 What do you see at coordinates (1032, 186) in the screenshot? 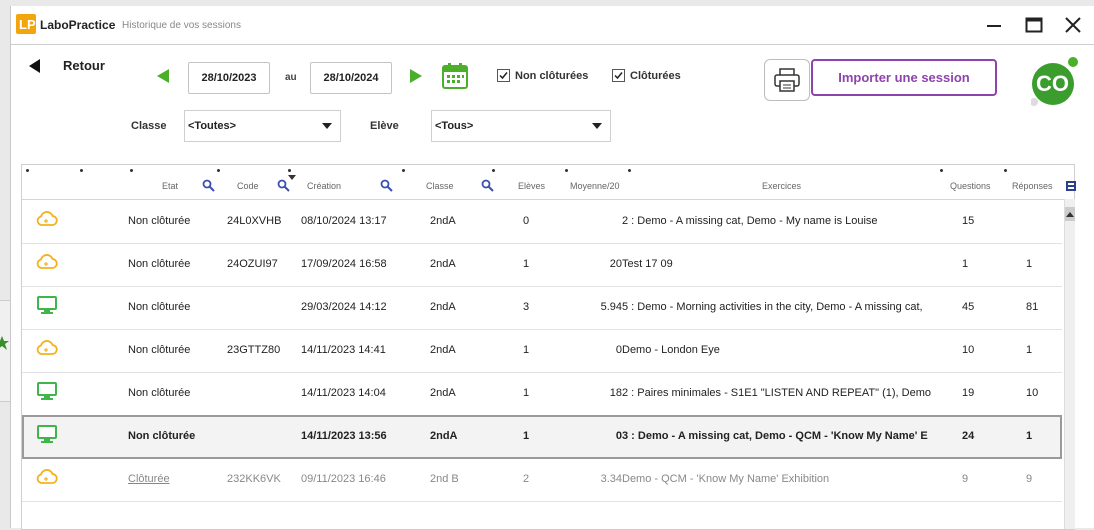
I see `column-header-reponses: Réponses` at bounding box center [1032, 186].